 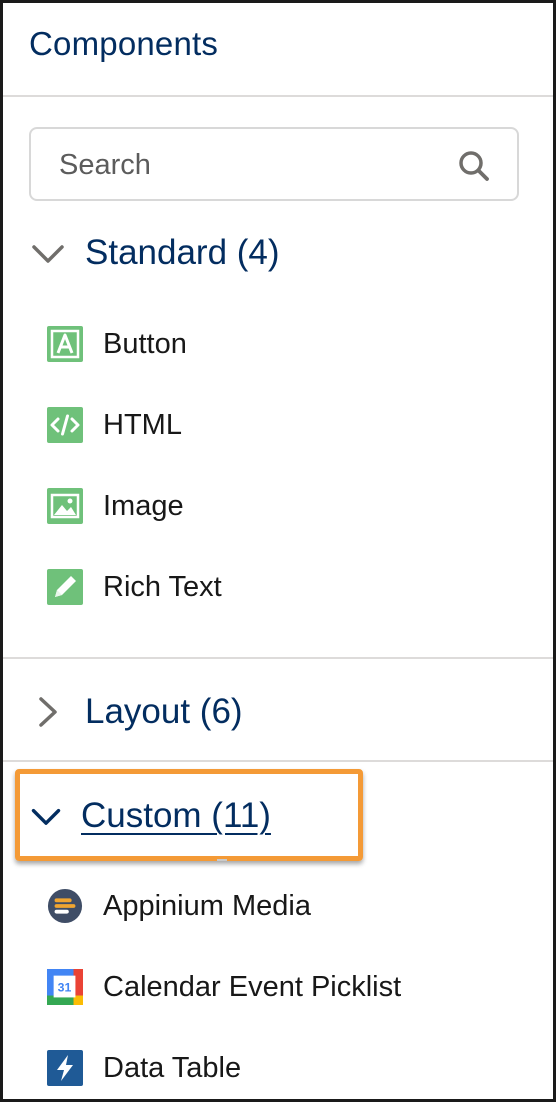 I want to click on pencil-icon, so click(x=65, y=587).